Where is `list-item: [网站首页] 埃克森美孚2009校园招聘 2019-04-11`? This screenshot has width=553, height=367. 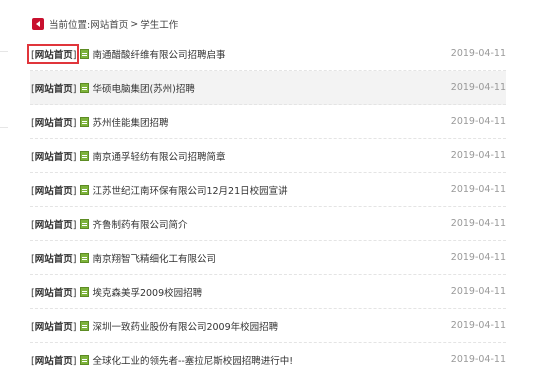
list-item: [网站首页] 埃克森美孚2009校园招聘 2019-04-11 is located at coordinates (268, 292).